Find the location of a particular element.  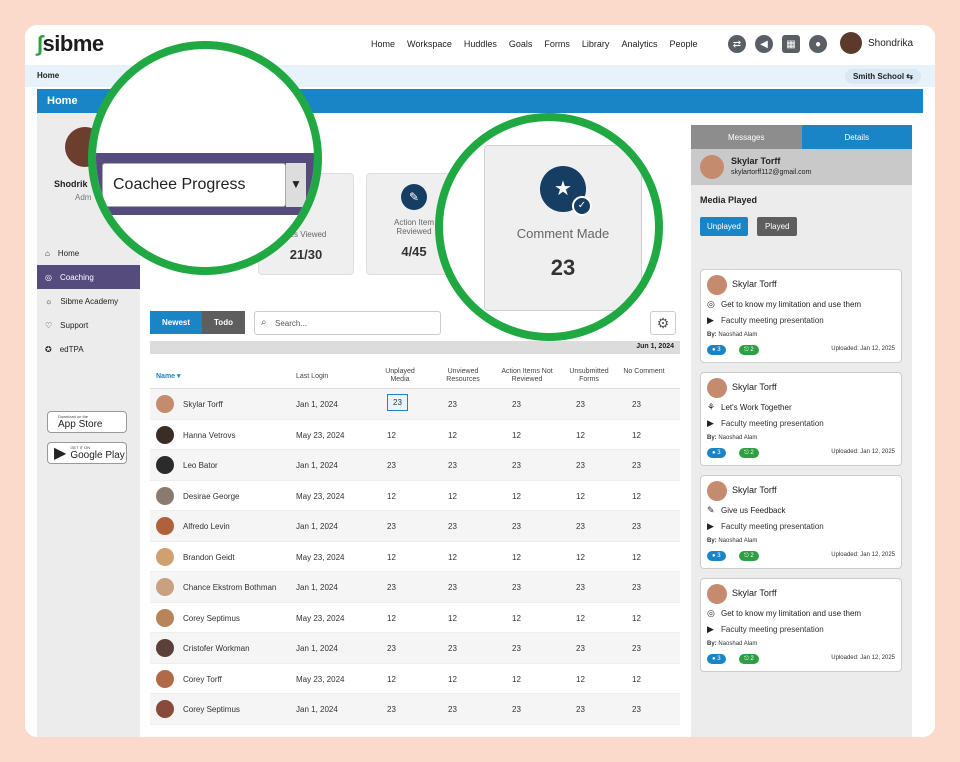

media-title: Give us Feedback is located at coordinates (753, 510).